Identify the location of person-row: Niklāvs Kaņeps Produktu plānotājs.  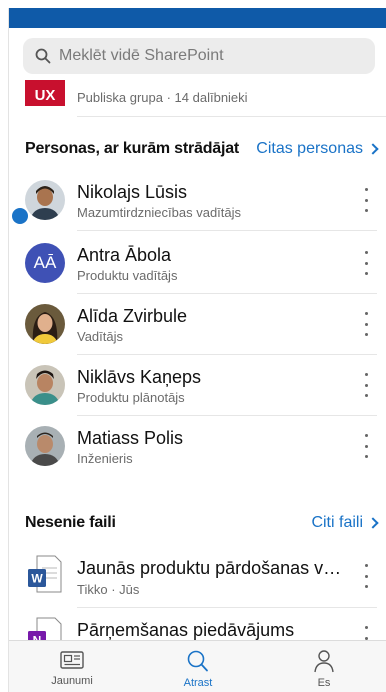
(197, 385).